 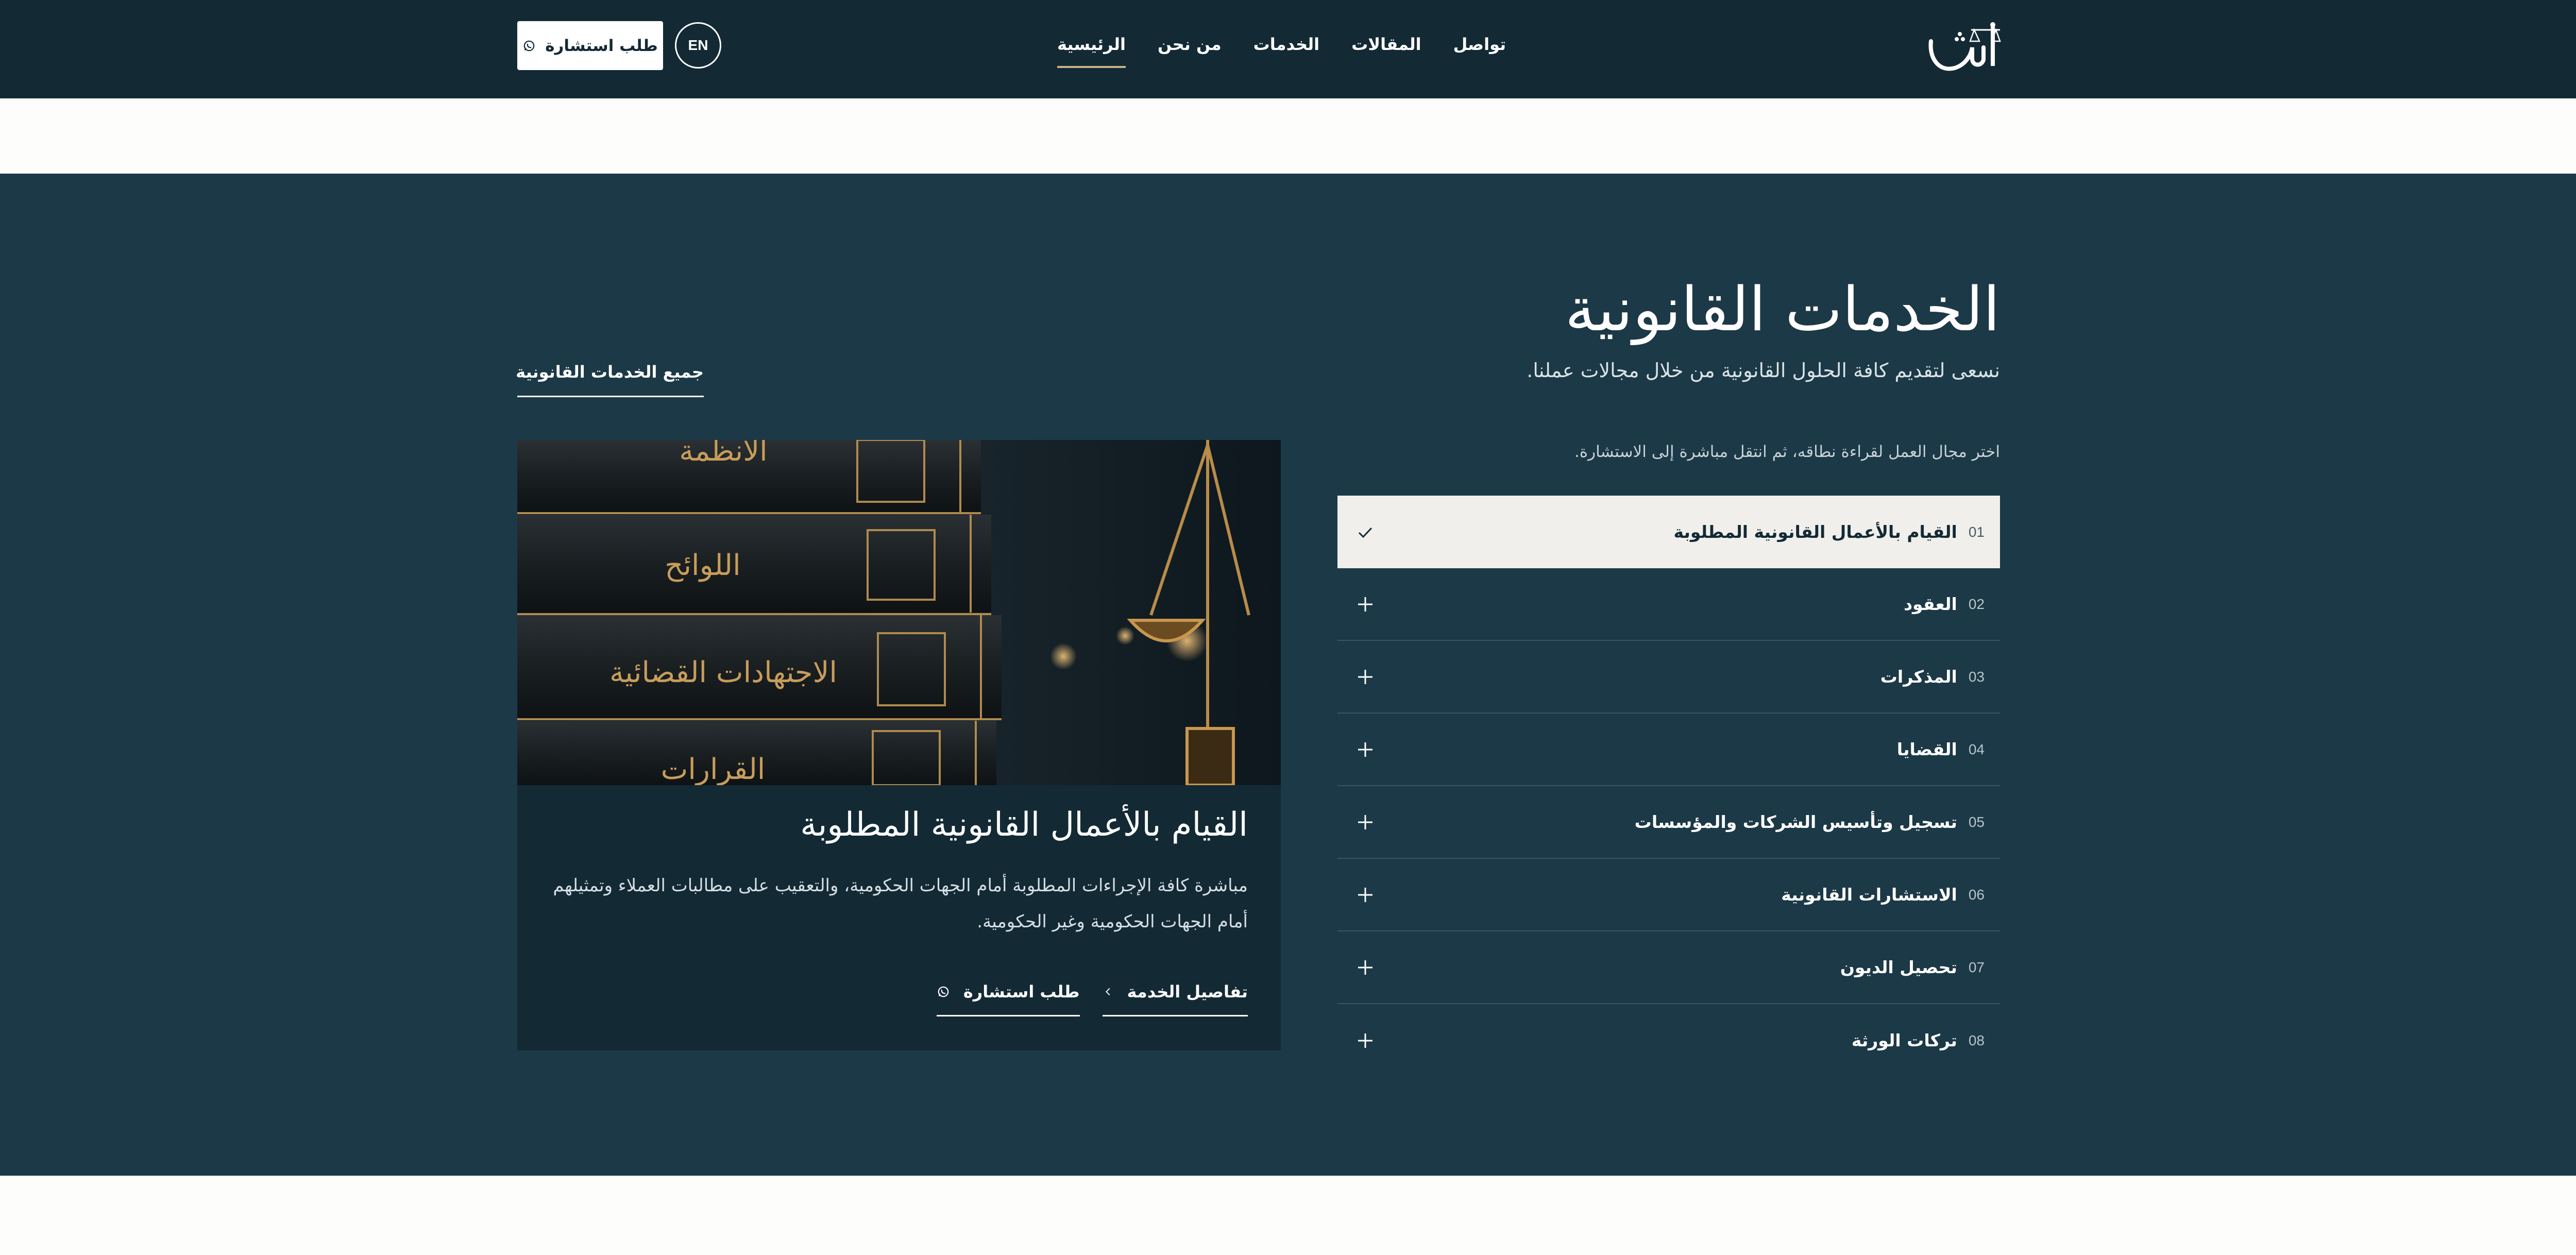 What do you see at coordinates (1288, 136) in the screenshot?
I see `header-spacer-band` at bounding box center [1288, 136].